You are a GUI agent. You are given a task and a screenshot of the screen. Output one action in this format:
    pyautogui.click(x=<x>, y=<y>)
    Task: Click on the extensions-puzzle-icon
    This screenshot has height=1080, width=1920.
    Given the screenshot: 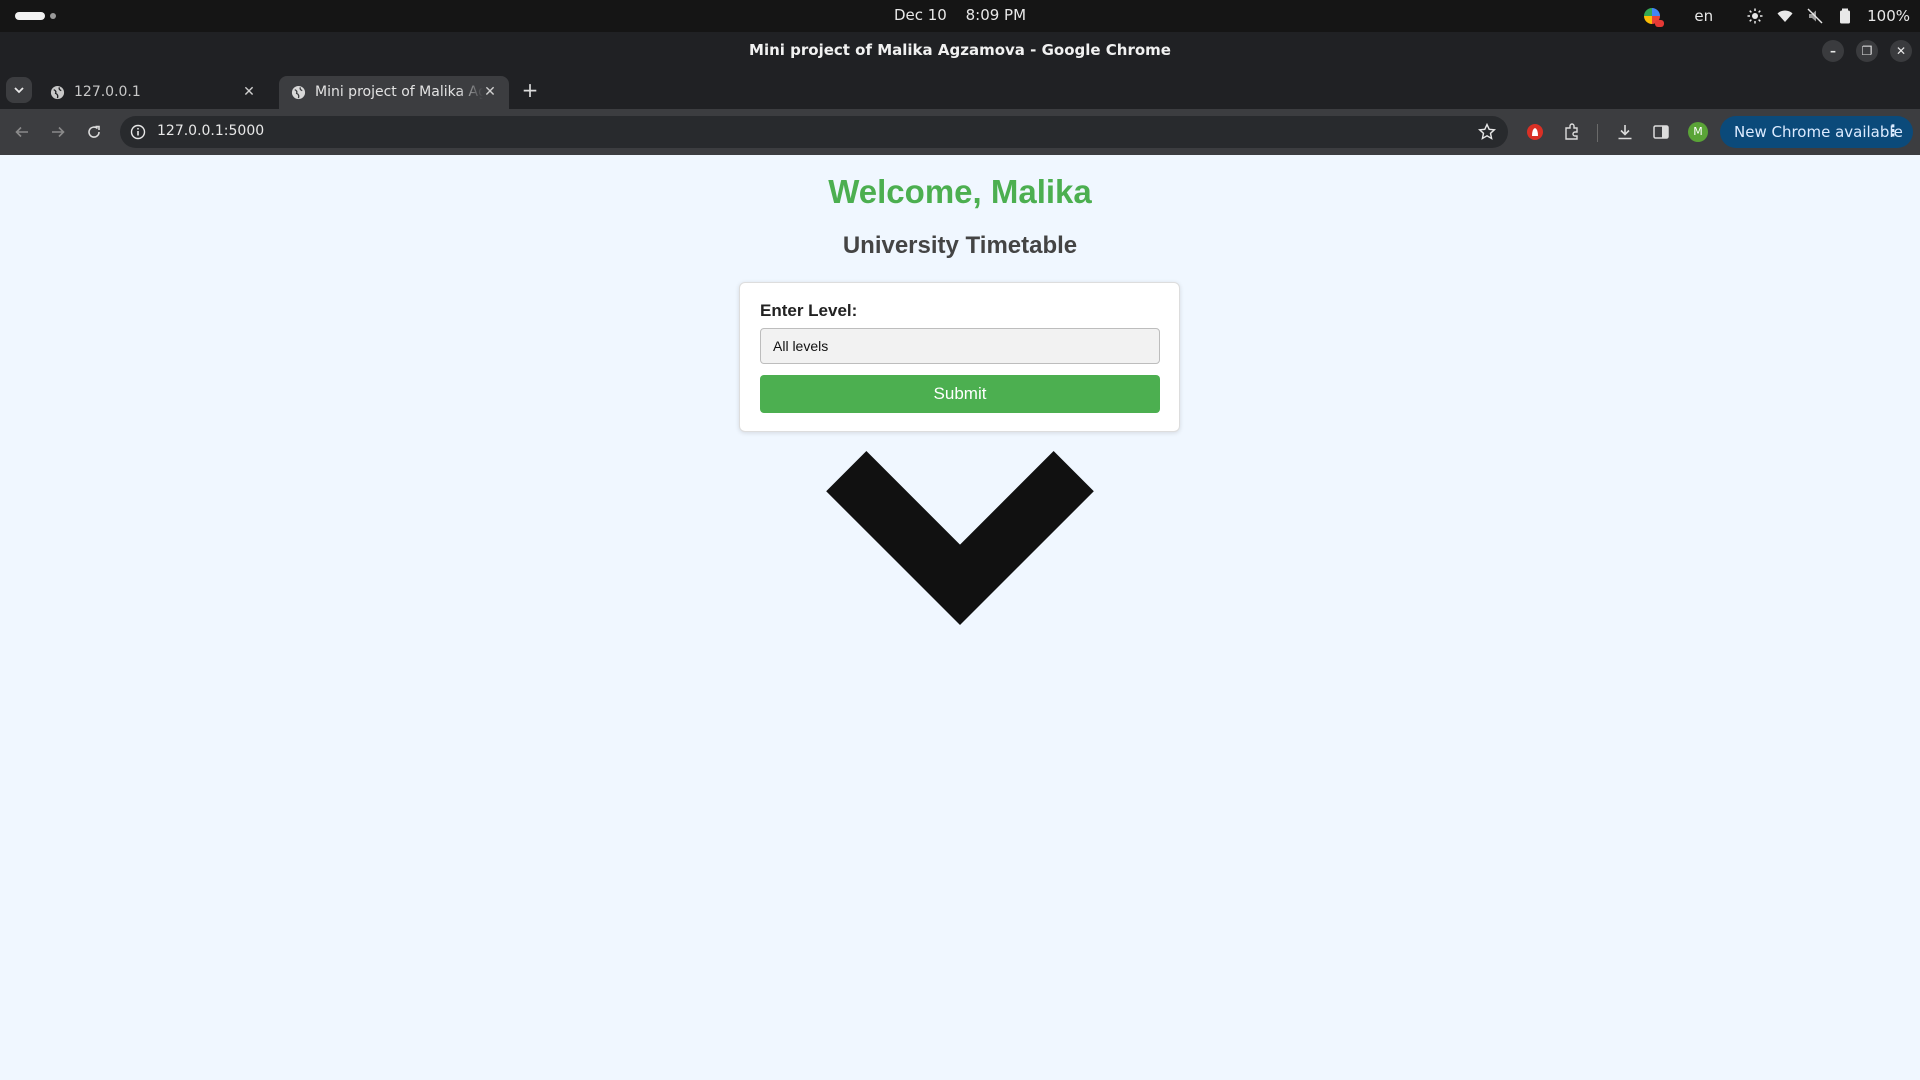 What is the action you would take?
    pyautogui.click(x=1572, y=132)
    